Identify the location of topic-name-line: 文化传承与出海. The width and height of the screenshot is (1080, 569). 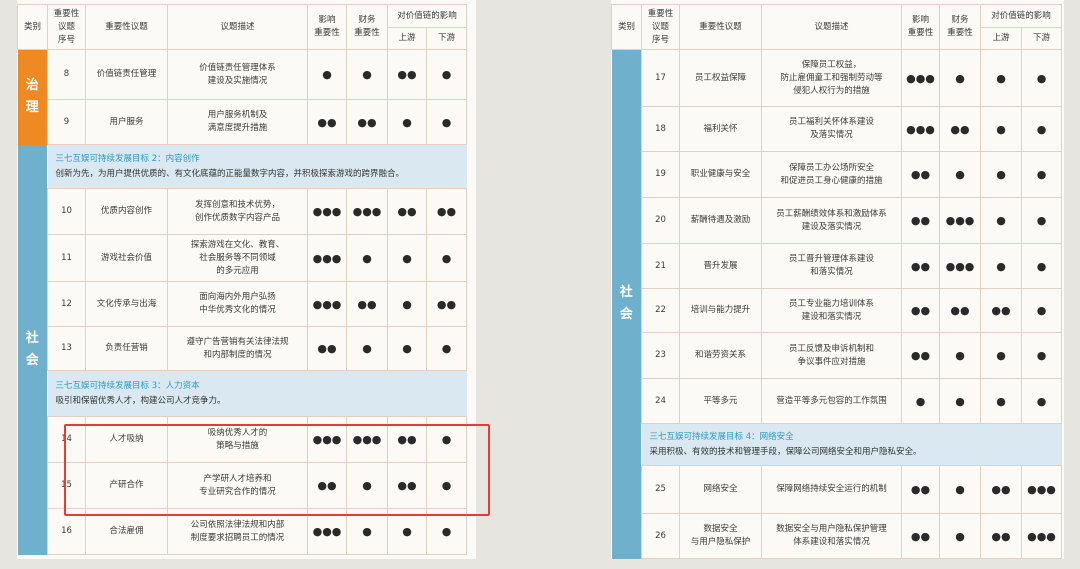
(126, 303).